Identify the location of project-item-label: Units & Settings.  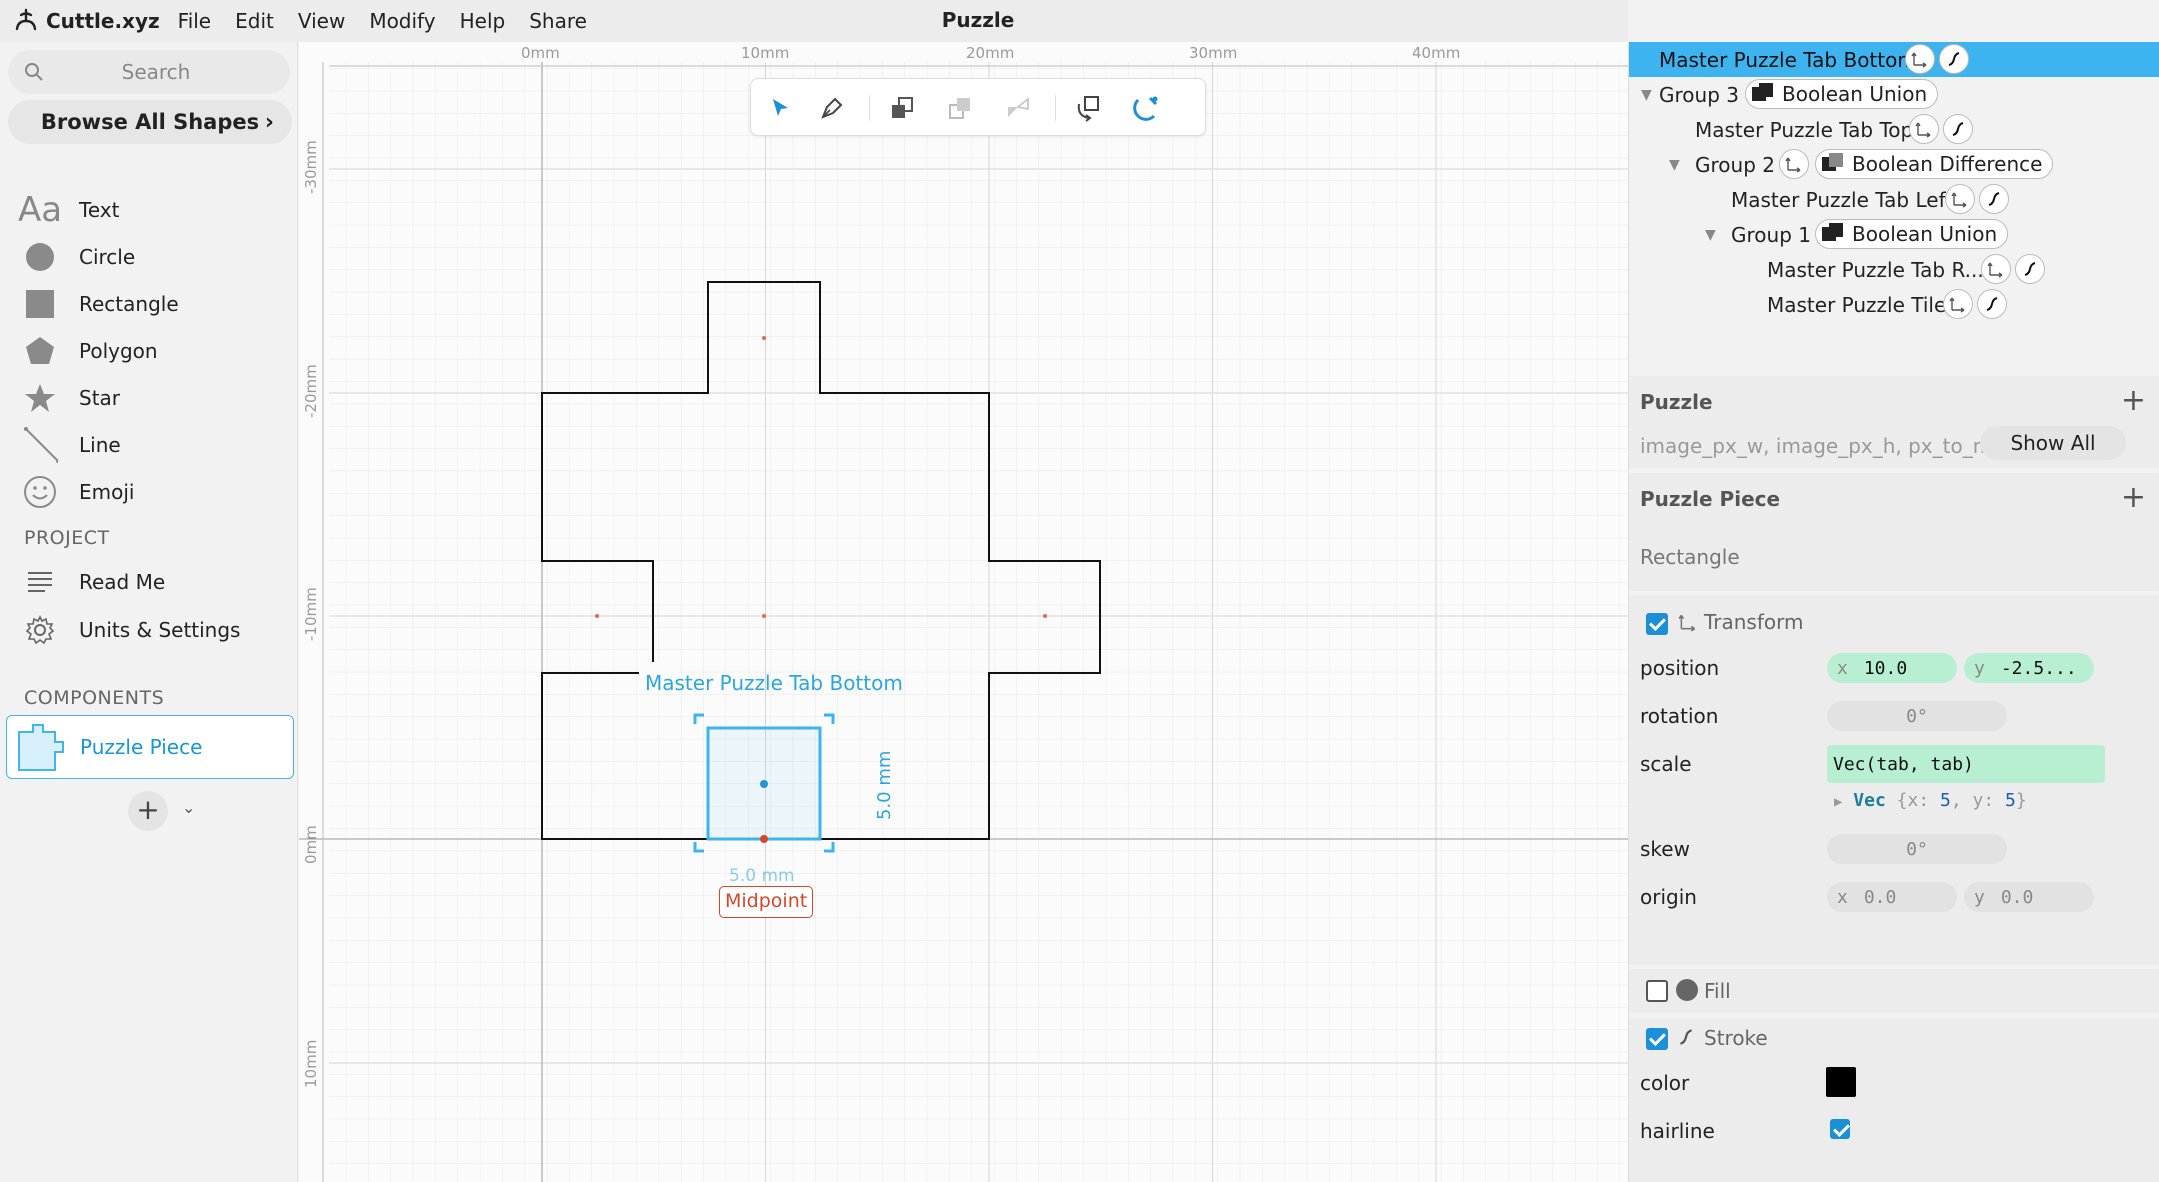
(160, 630).